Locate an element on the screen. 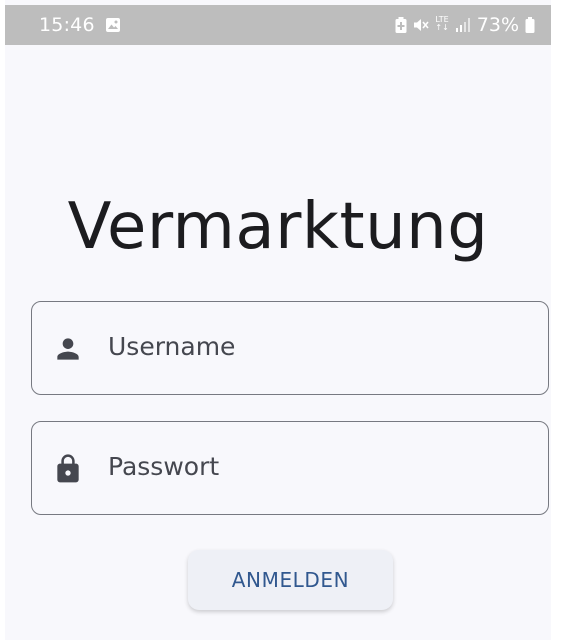 This screenshot has width=566, height=640. status-icons: LTE ↑↓ 73% is located at coordinates (465, 25).